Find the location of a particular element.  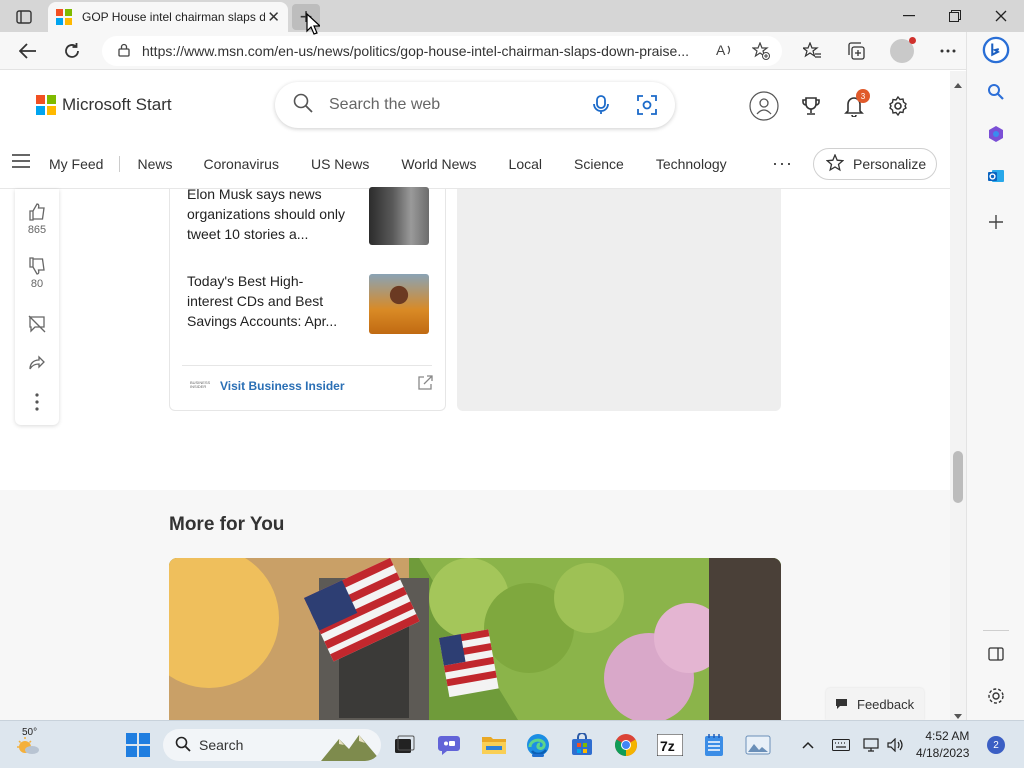

scroll-up-arrow-icon is located at coordinates (958, 84).